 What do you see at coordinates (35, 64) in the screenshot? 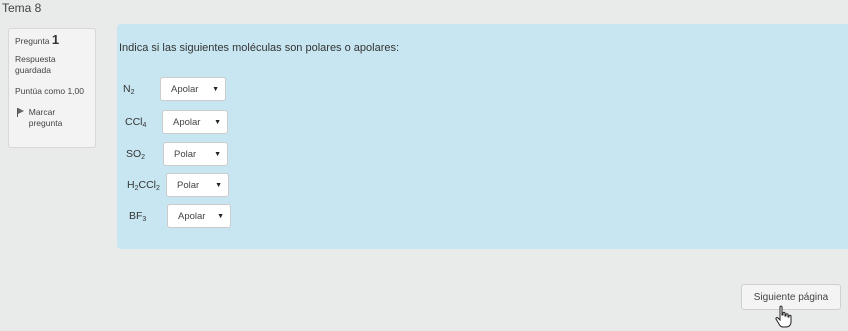
I see `question-state: Respuesta guardada` at bounding box center [35, 64].